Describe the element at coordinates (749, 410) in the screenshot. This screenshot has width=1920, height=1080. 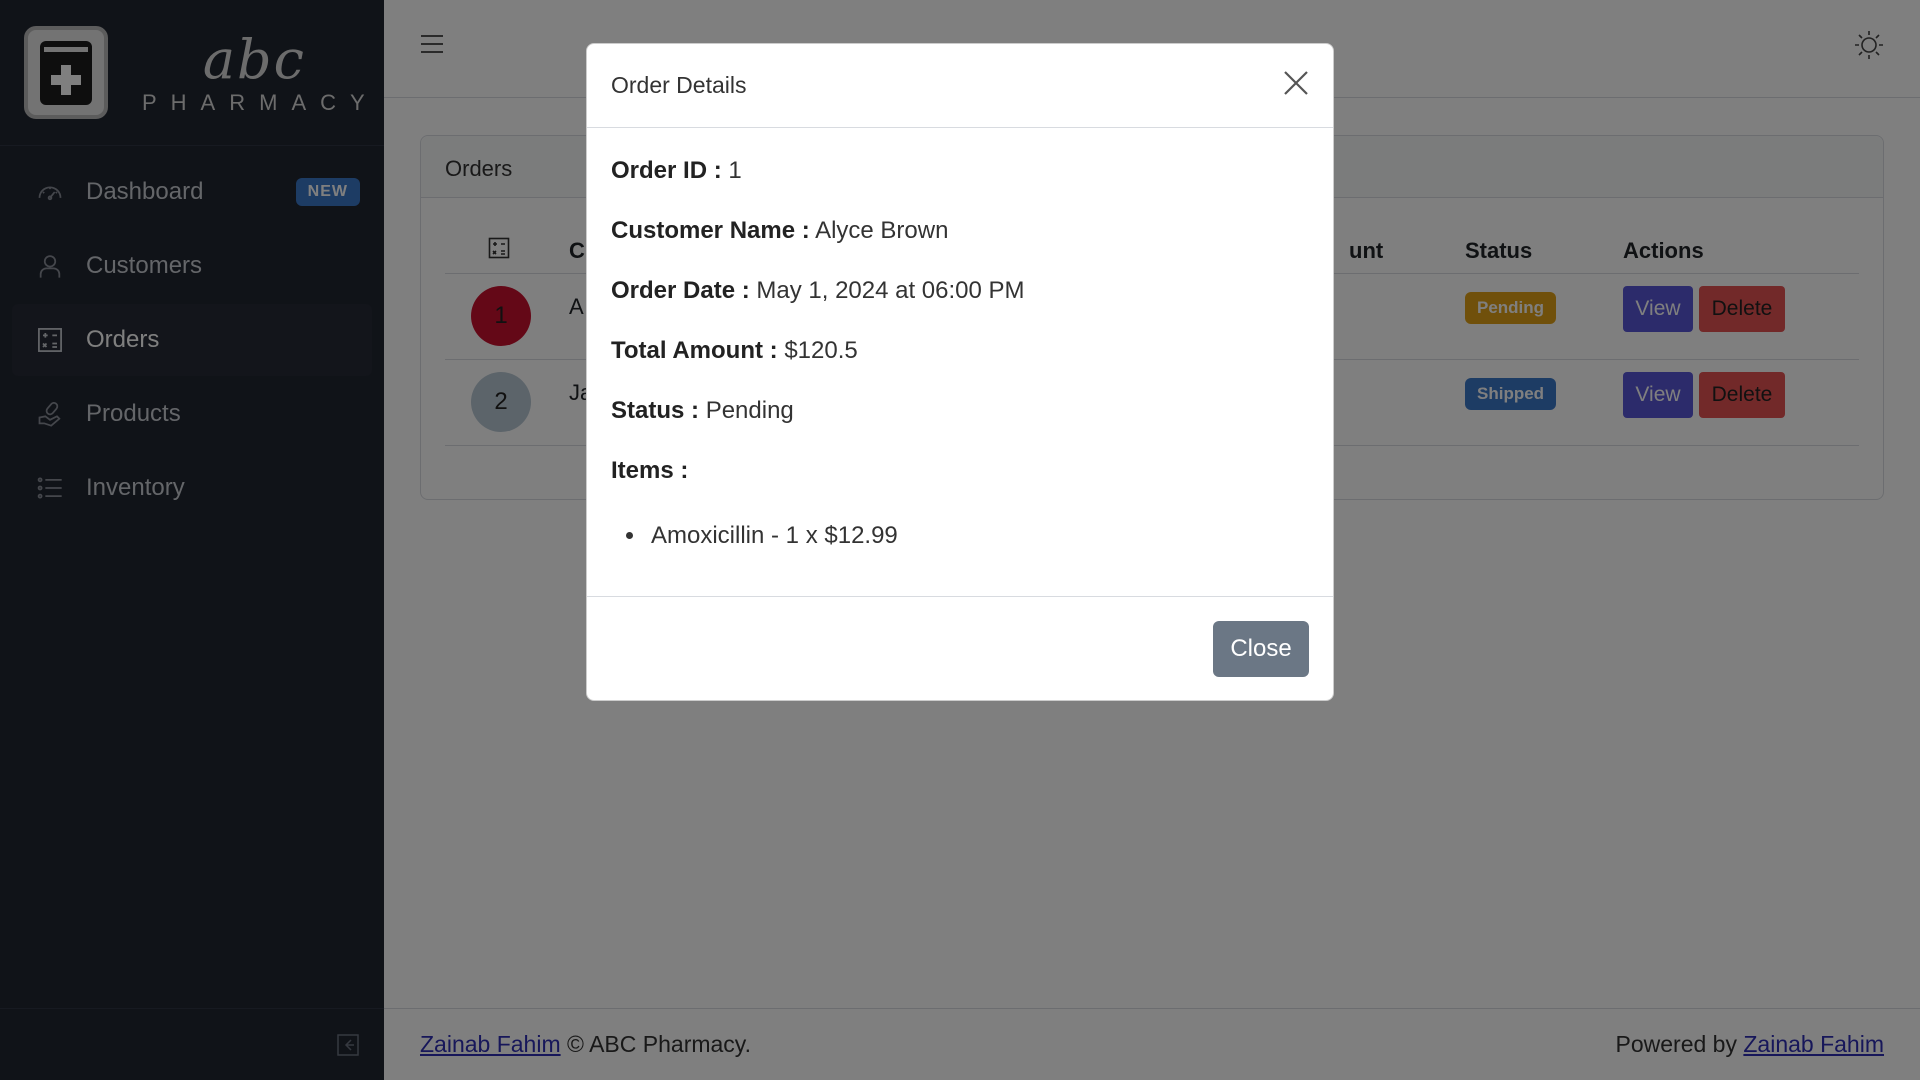
I see `field-value: Pending` at that location.